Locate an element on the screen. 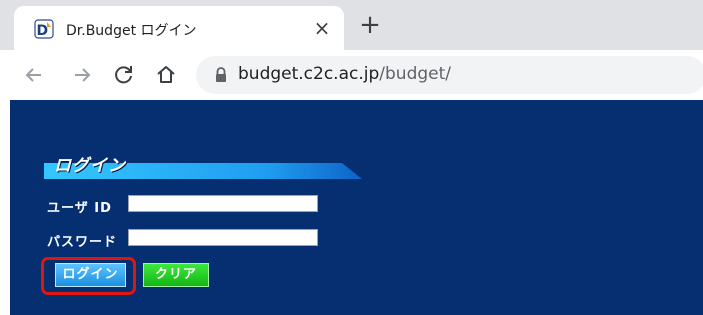 This screenshot has width=703, height=315. address-bar: budget.c2c.ac.jp/budget/ is located at coordinates (449, 75).